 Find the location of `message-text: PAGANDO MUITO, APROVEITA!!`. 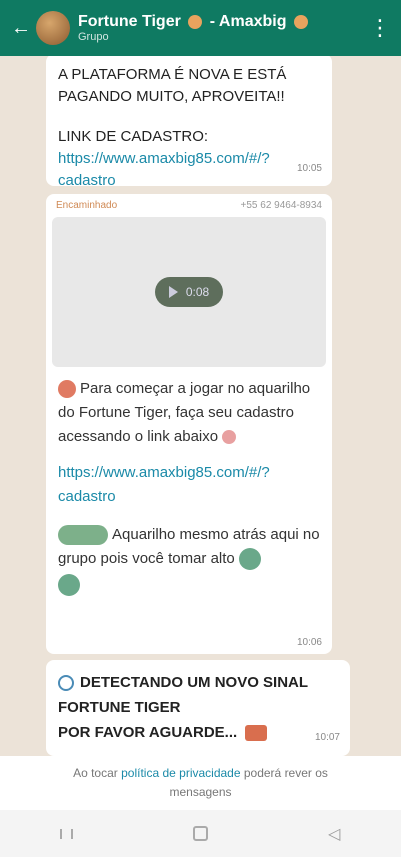

message-text: PAGANDO MUITO, APROVEITA!! is located at coordinates (171, 96).